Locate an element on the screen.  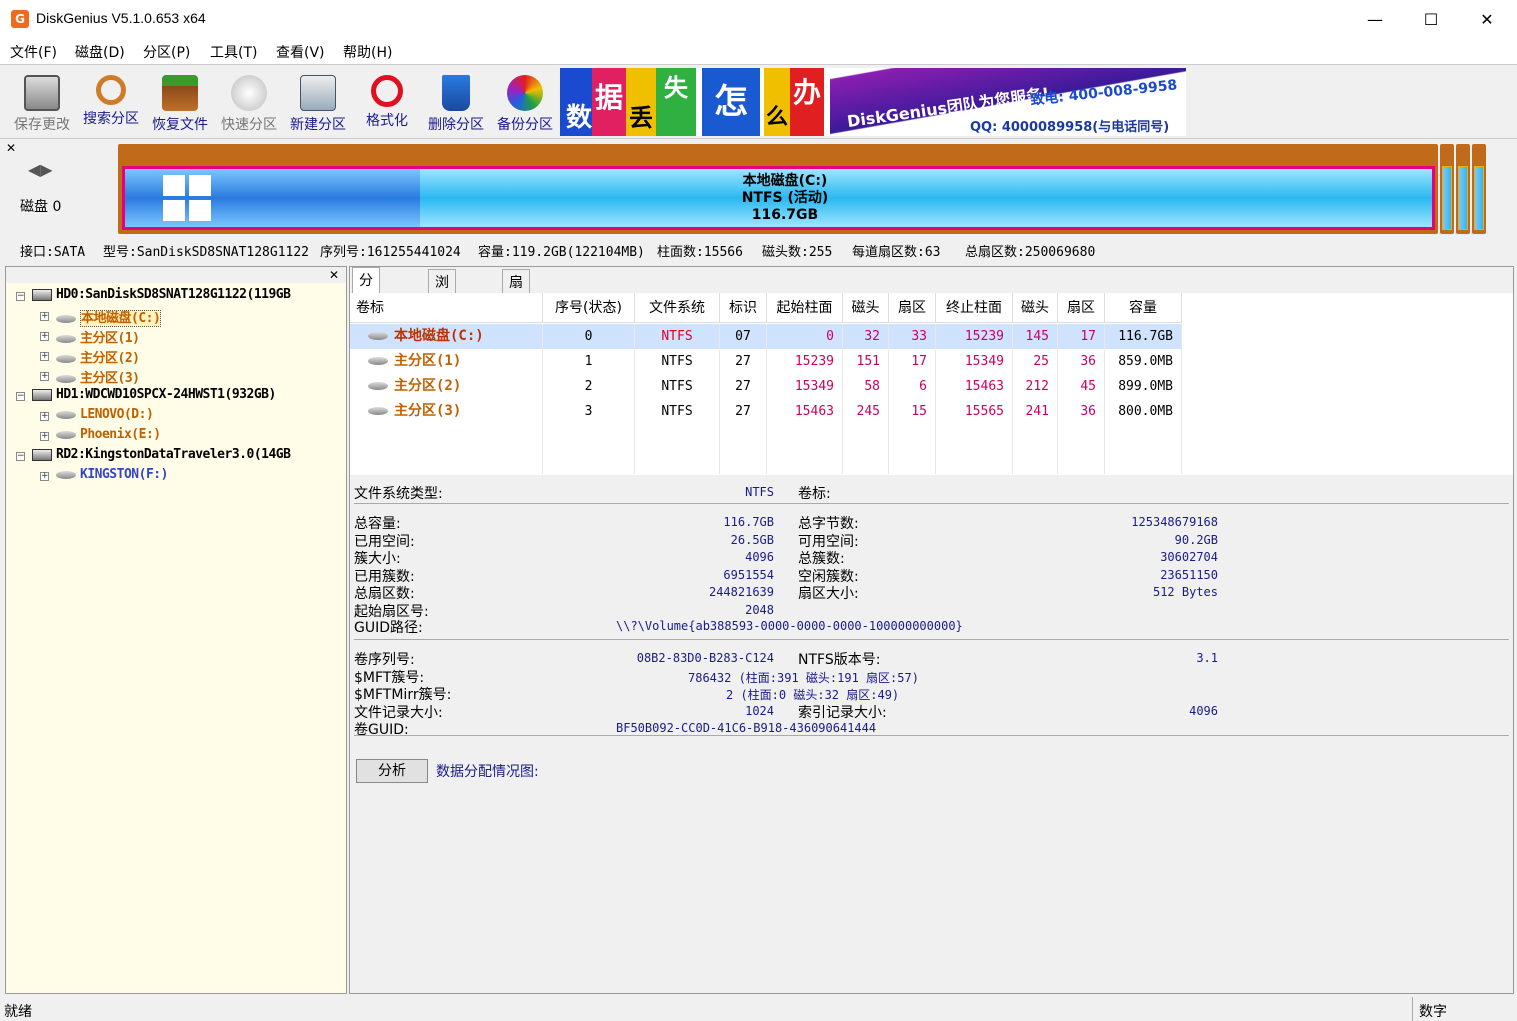
partition-1-block is located at coordinates (1447, 189).